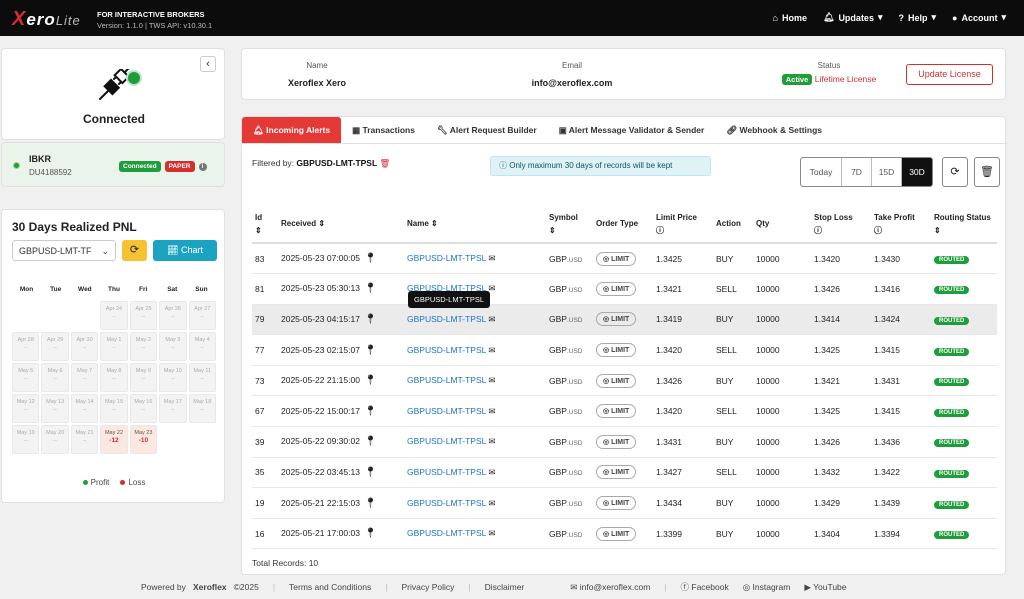 This screenshot has height=599, width=1024. What do you see at coordinates (487, 130) in the screenshot?
I see `tab-alert-request-builder: 🔧︎ Alert Request Builder` at bounding box center [487, 130].